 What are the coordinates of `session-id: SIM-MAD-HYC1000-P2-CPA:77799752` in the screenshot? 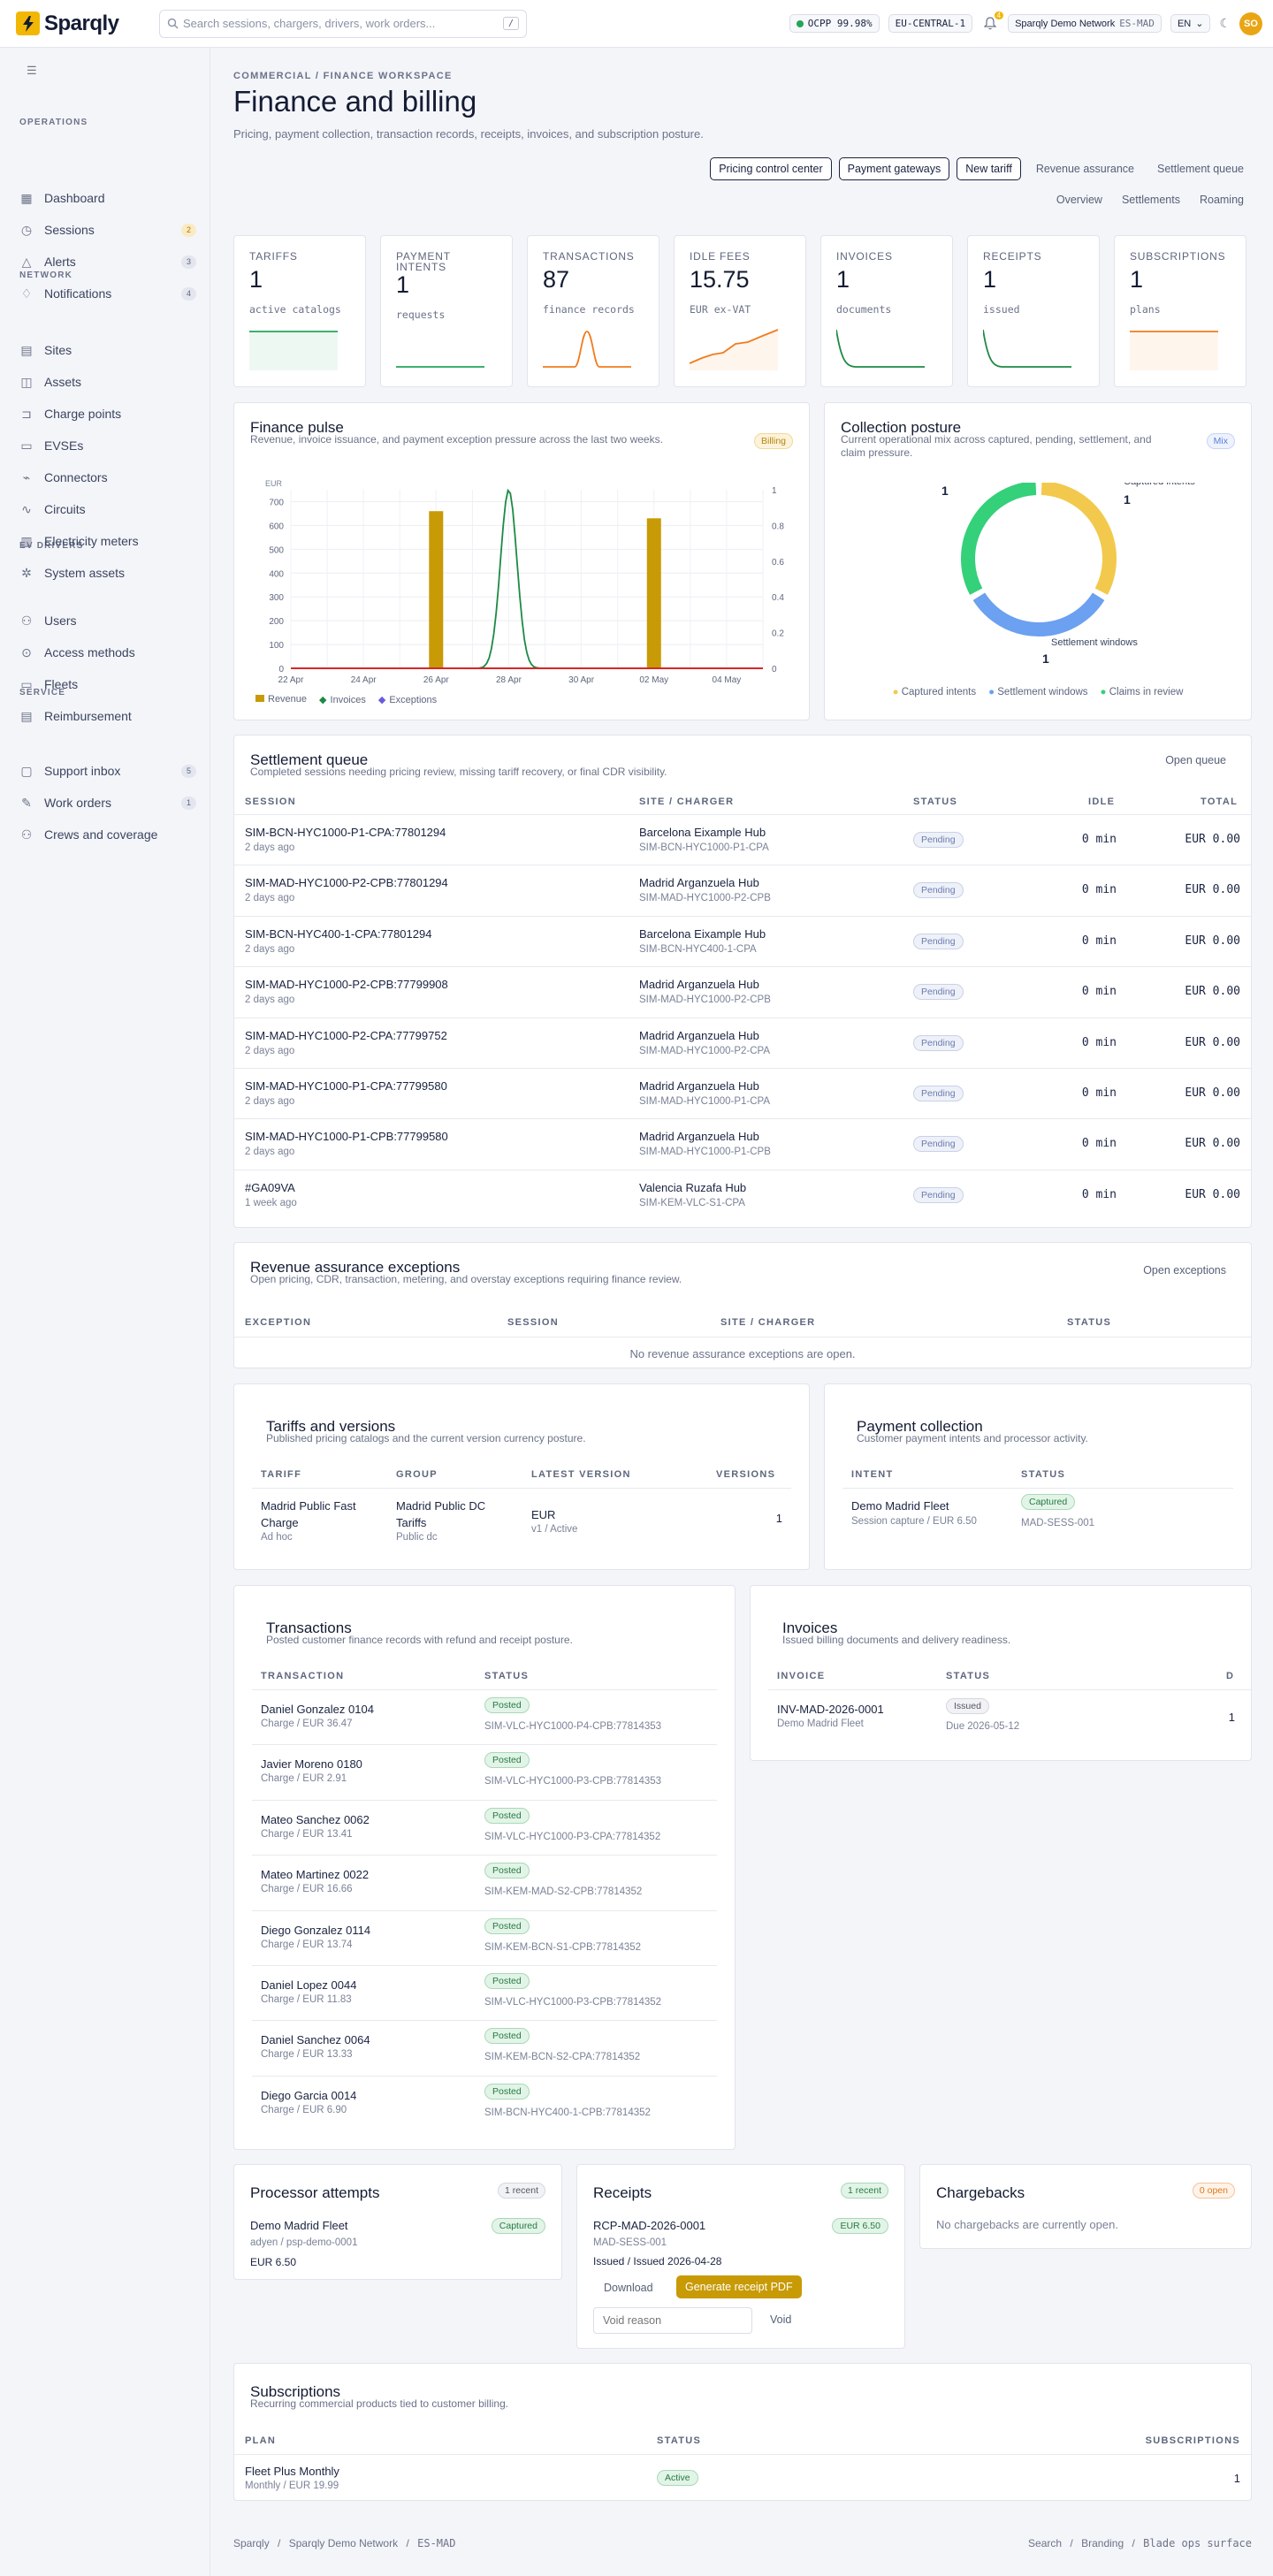 It's located at (346, 1035).